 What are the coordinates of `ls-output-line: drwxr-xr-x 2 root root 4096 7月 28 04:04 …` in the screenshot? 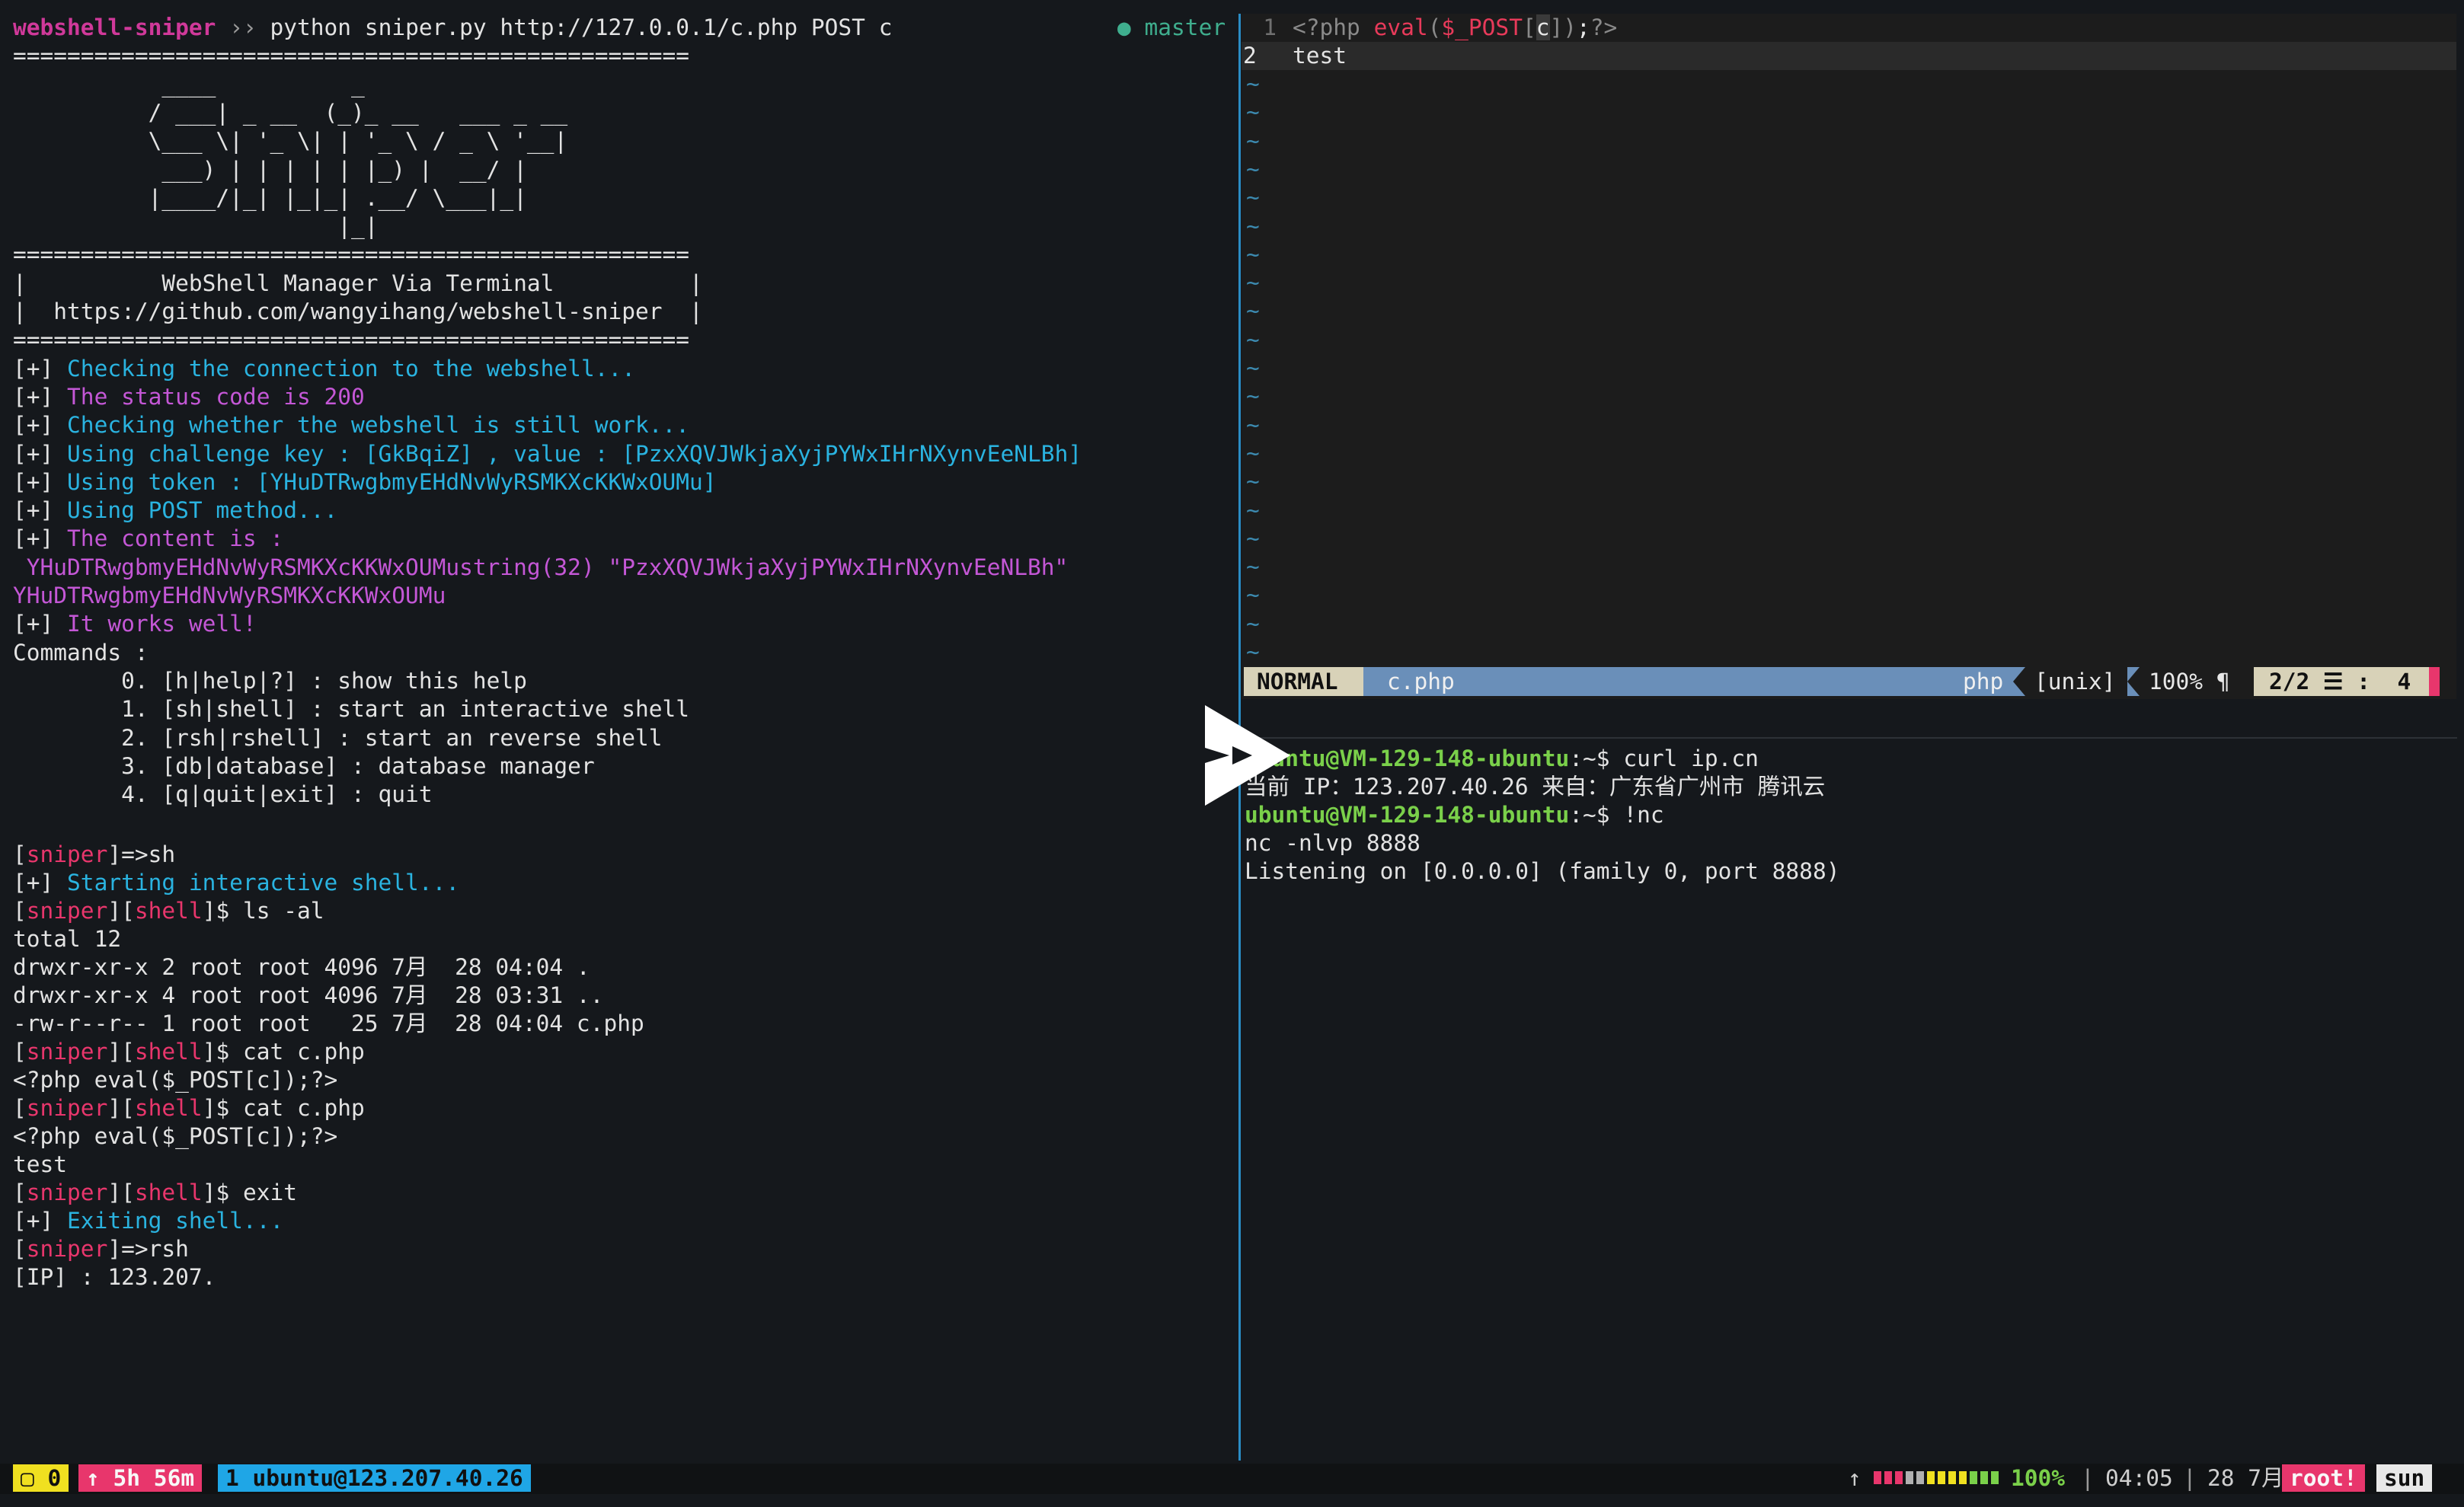 It's located at (301, 967).